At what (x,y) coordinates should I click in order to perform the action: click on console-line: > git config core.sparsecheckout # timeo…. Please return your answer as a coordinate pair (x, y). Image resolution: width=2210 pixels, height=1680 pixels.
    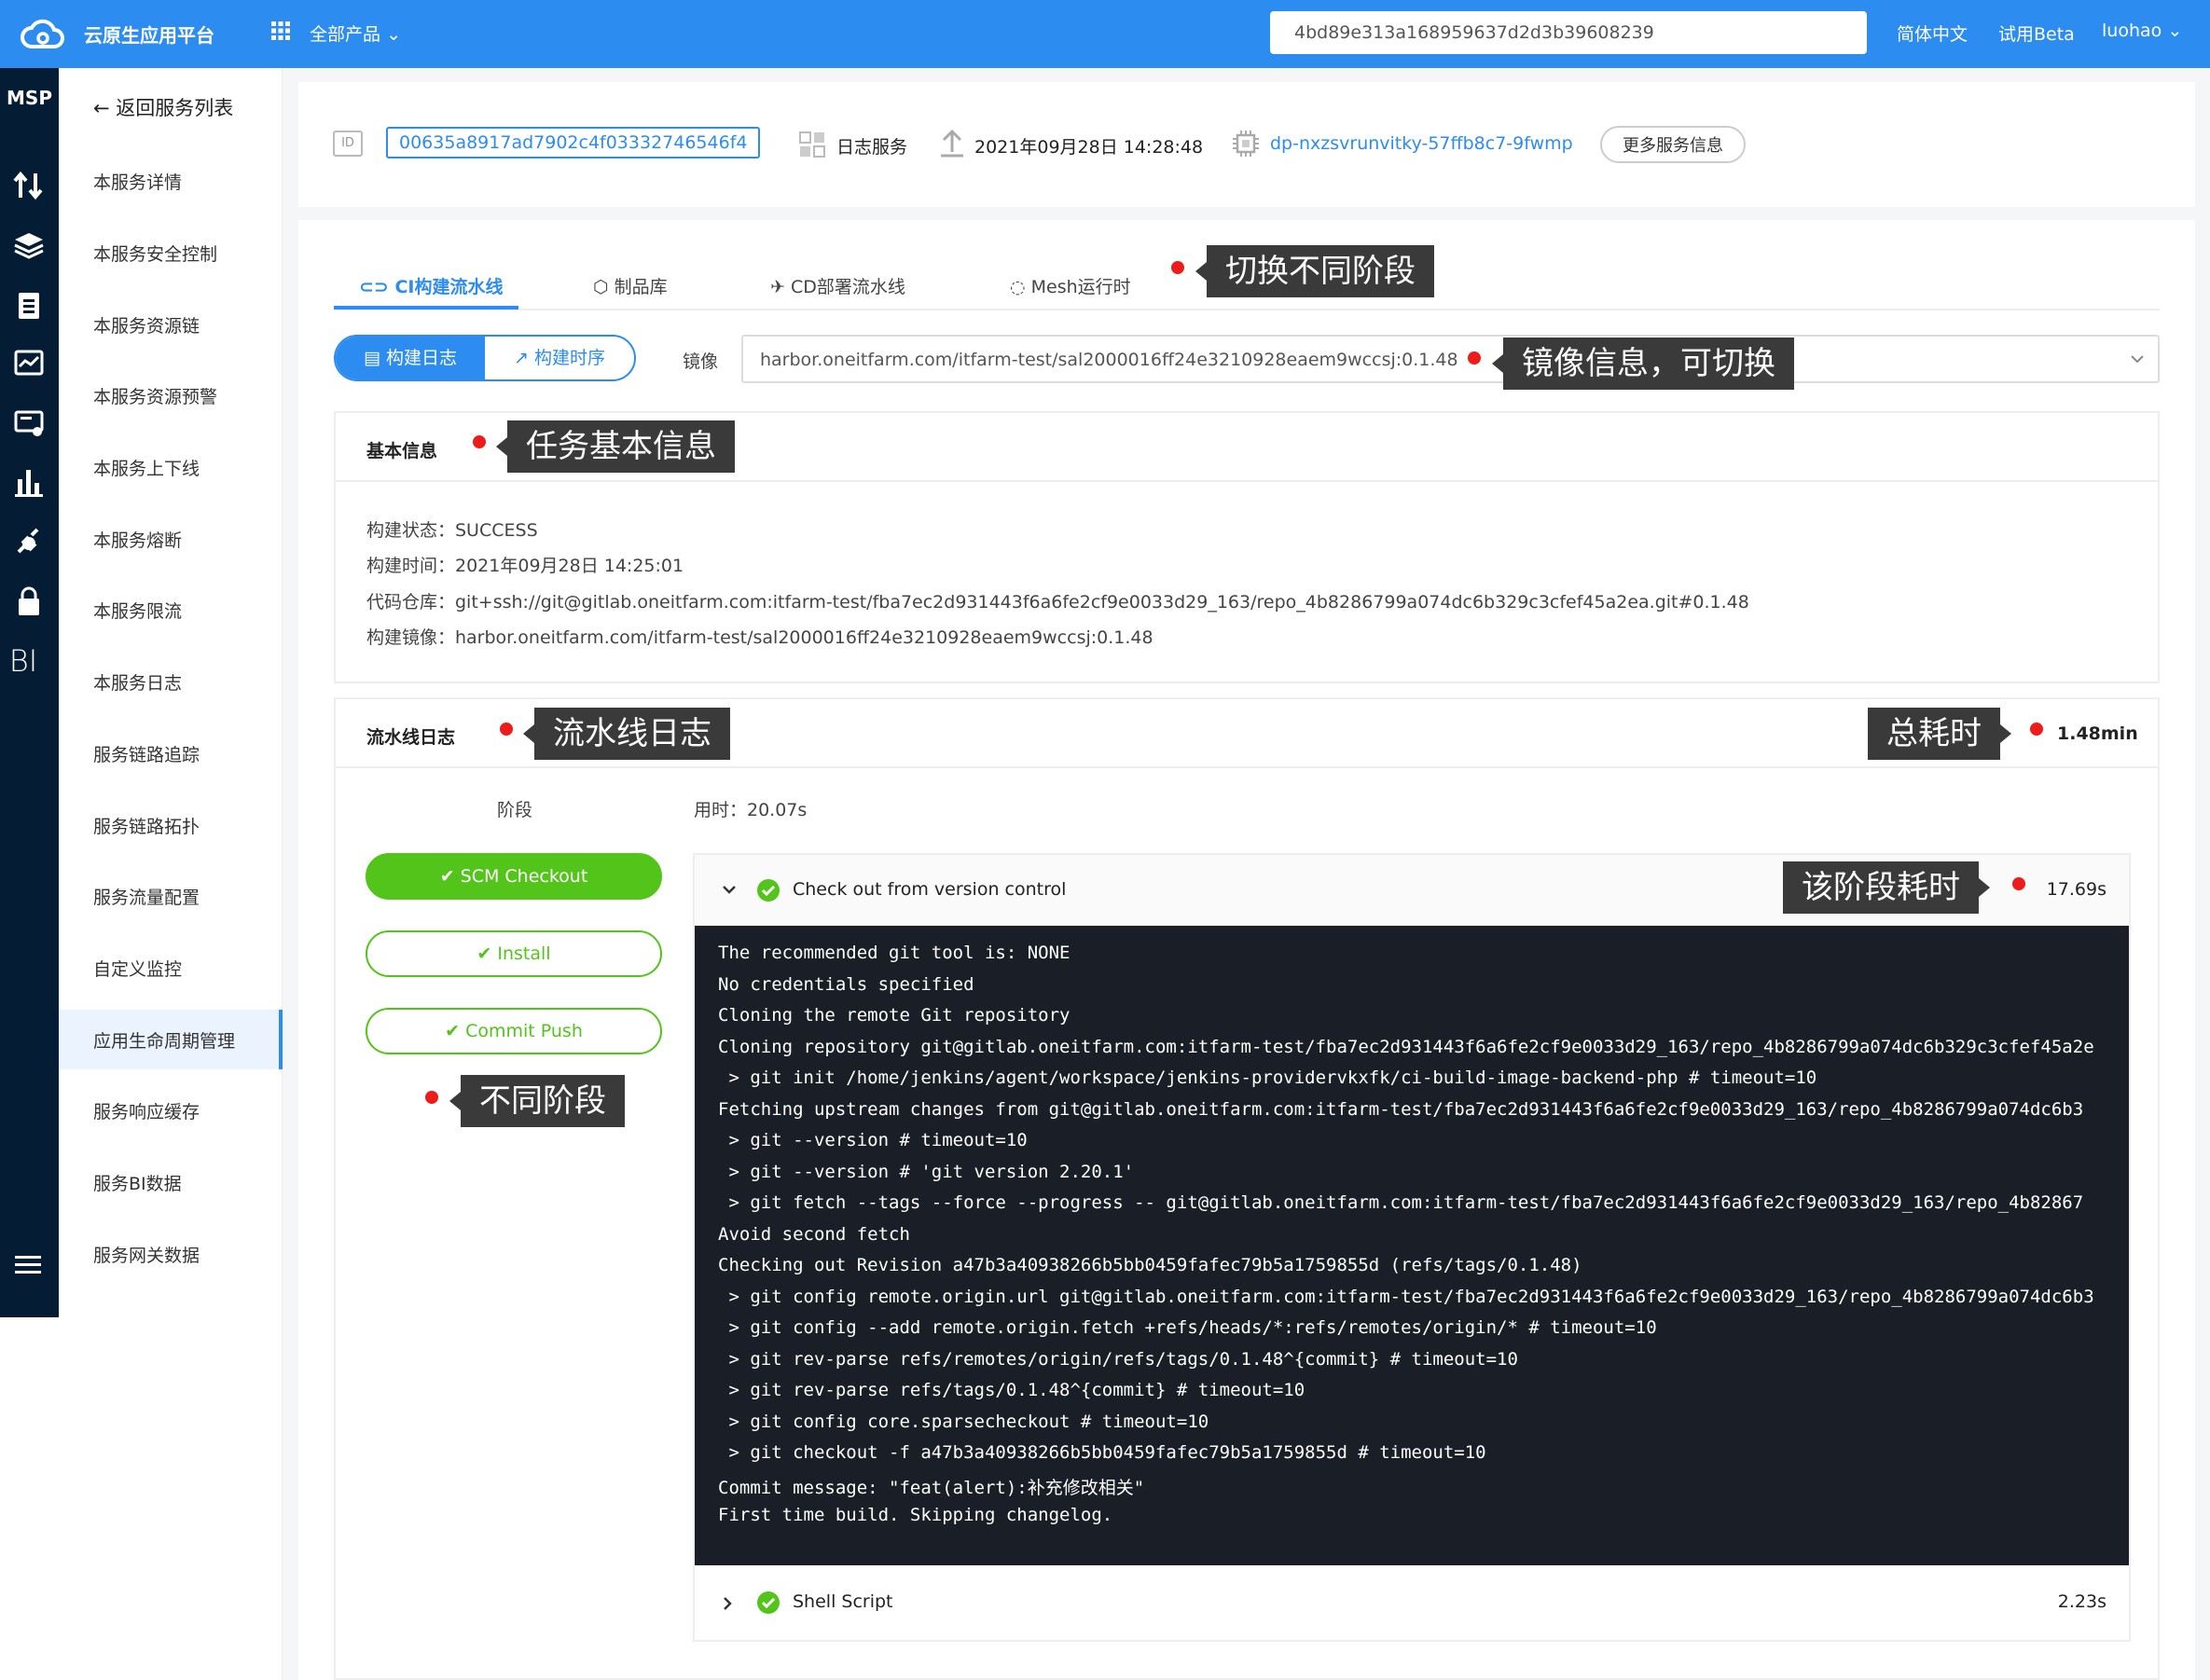
    Looking at the image, I should click on (964, 1421).